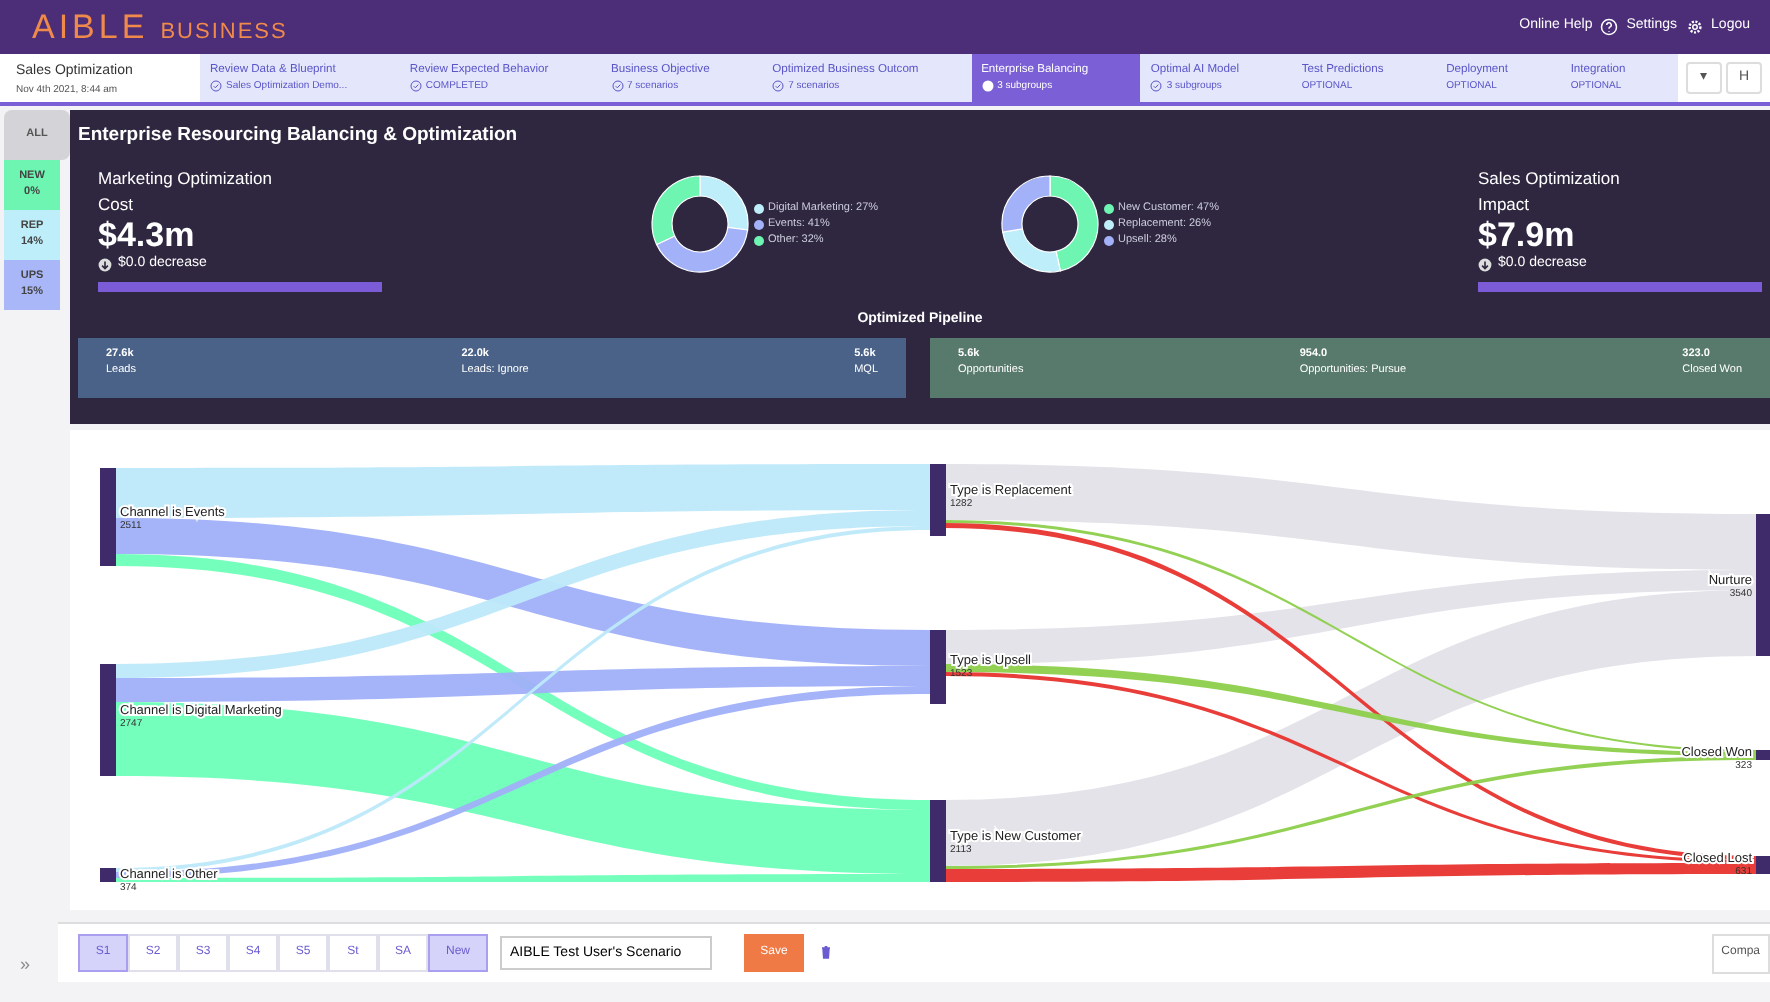  I want to click on help-icon, so click(1609, 27).